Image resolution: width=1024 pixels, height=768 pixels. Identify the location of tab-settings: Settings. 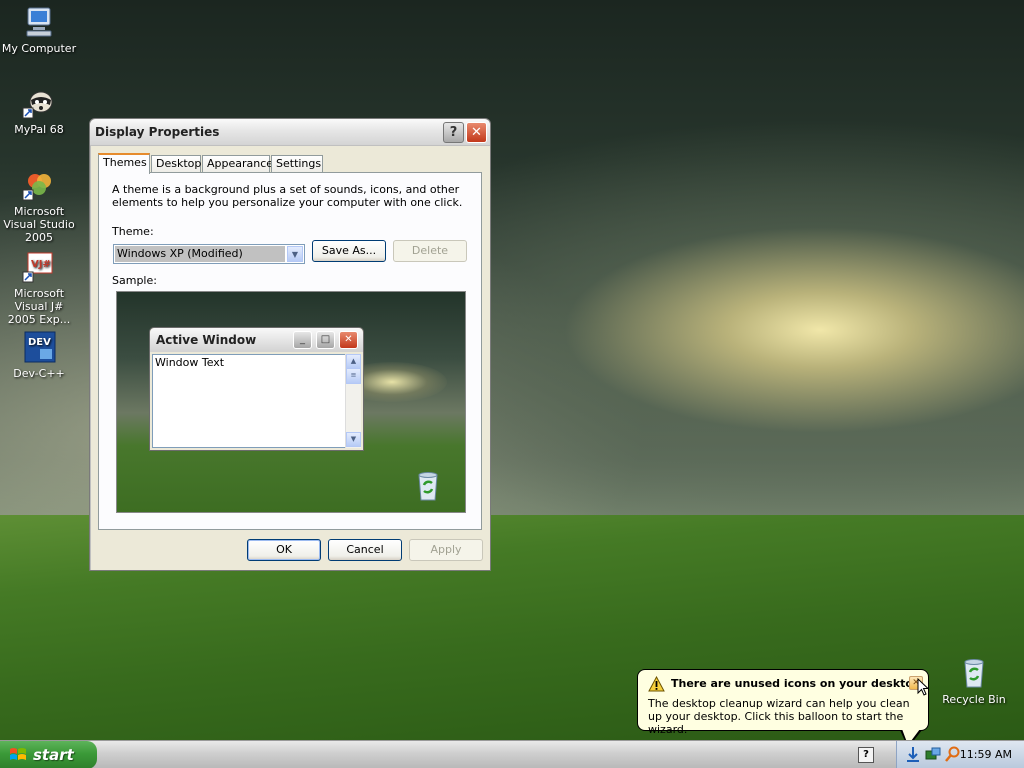
(297, 164).